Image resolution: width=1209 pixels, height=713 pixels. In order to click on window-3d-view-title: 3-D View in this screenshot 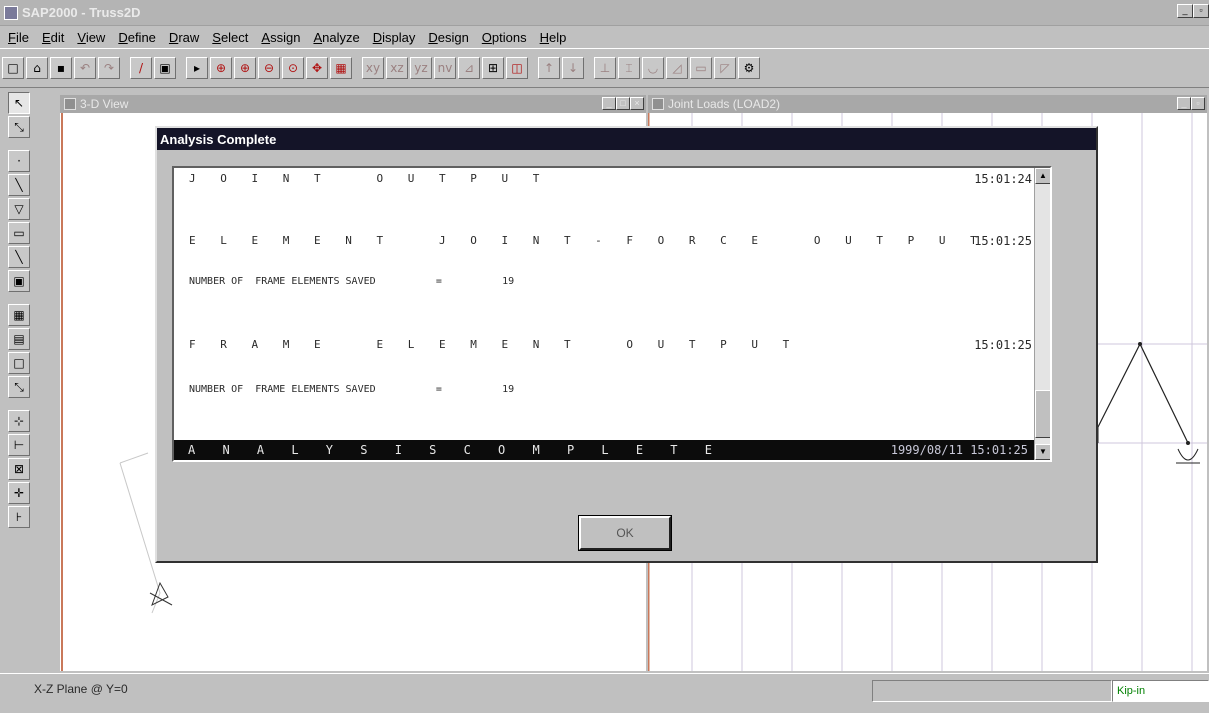, I will do `click(104, 104)`.